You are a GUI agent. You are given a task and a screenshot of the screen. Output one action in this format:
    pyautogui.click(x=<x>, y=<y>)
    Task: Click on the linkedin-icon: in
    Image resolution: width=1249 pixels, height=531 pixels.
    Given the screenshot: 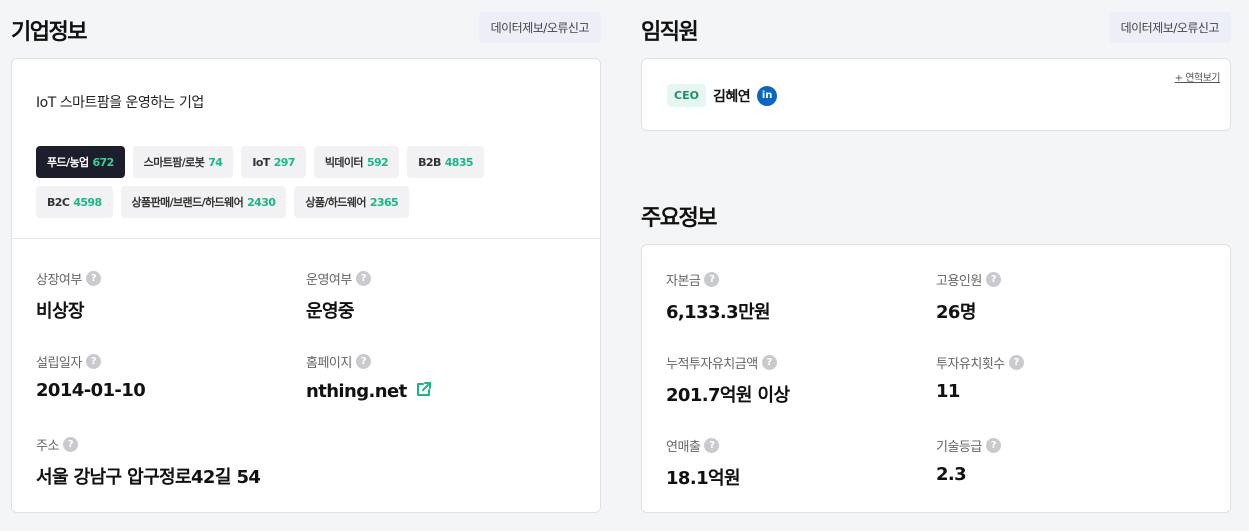 What is the action you would take?
    pyautogui.click(x=767, y=95)
    